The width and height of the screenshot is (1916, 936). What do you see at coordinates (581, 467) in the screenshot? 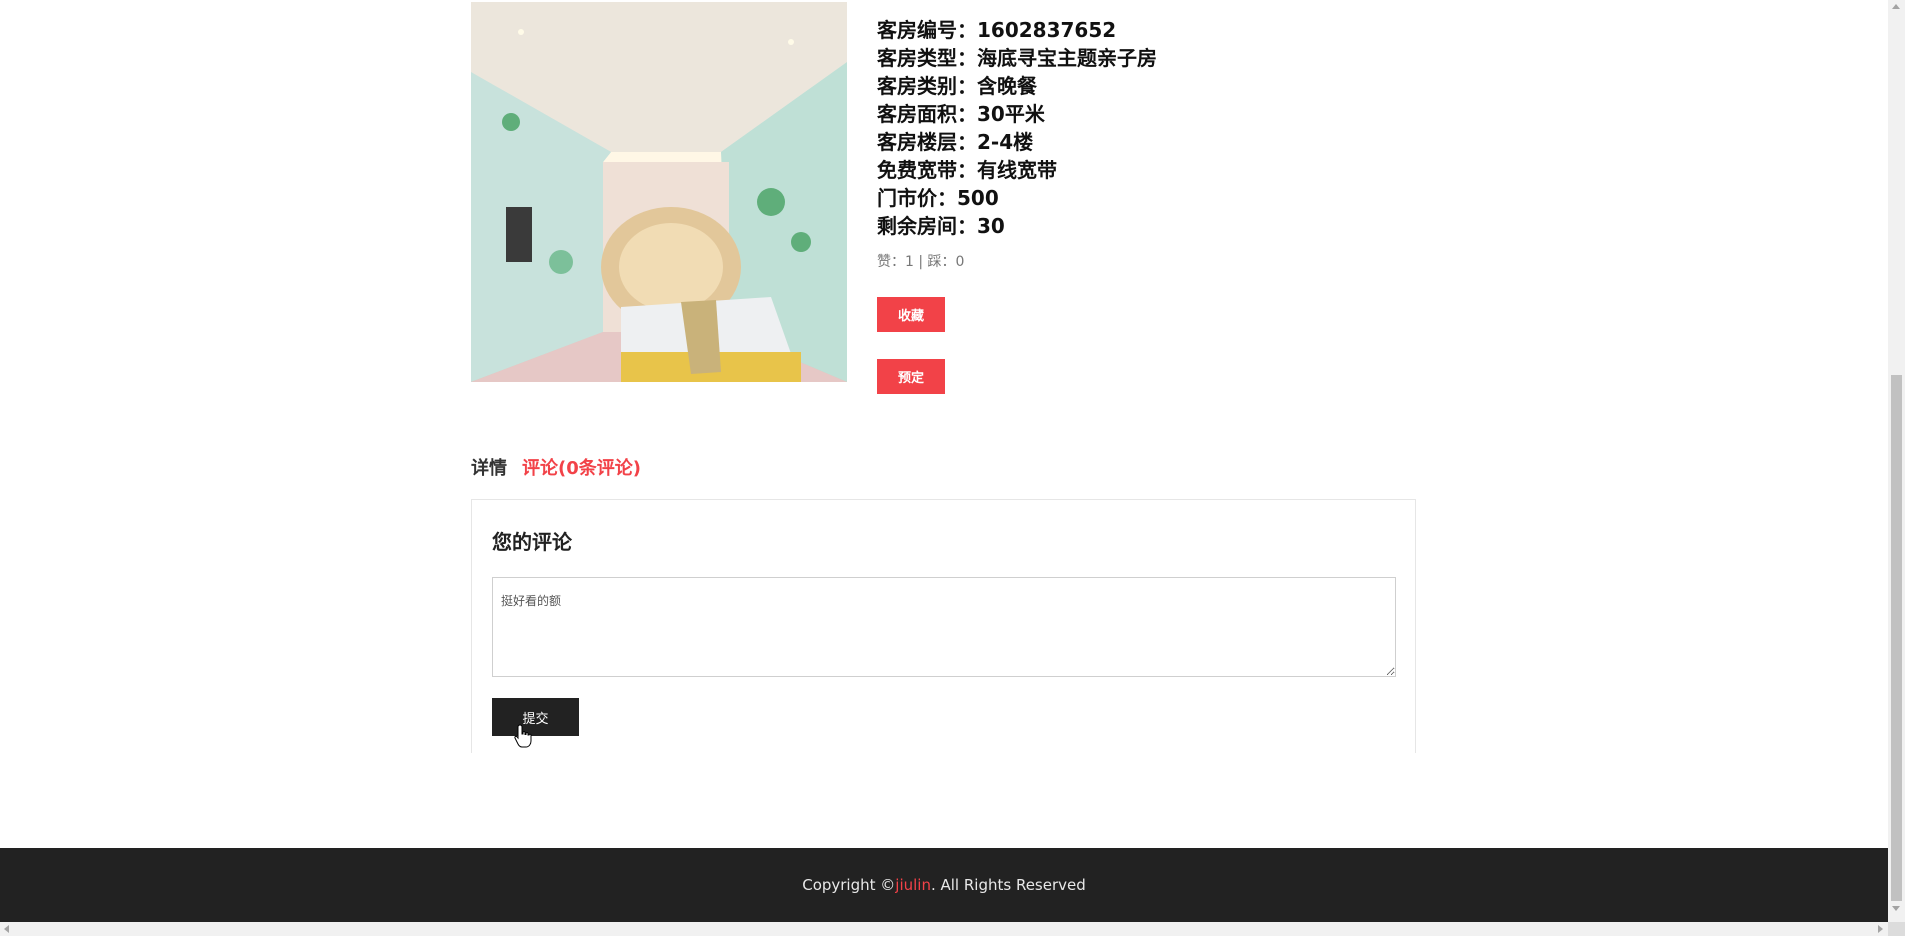
I see `tab-comments: 评论(0条评论)` at bounding box center [581, 467].